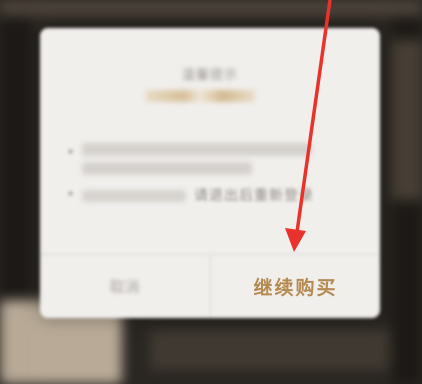  Describe the element at coordinates (270, 350) in the screenshot. I see `backdrop-bottom-bar` at that location.